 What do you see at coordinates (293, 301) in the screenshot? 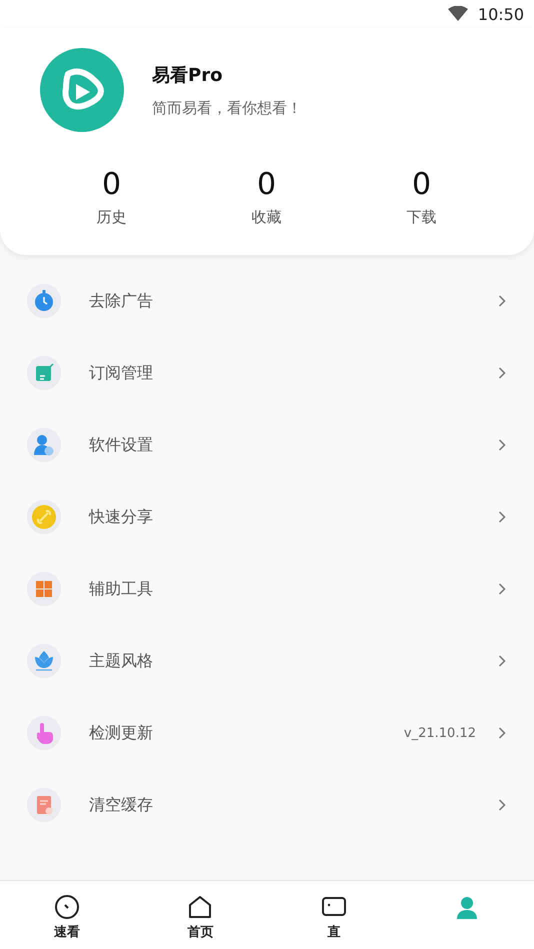
I see `menu-item: 去除广告` at bounding box center [293, 301].